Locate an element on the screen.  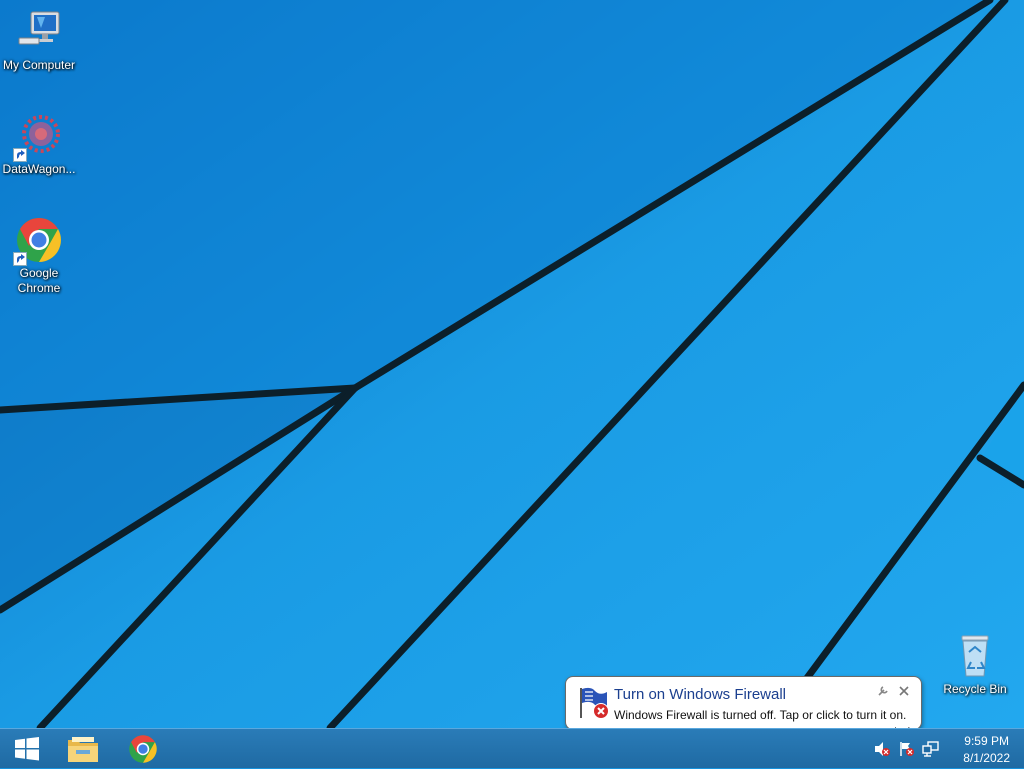
taskbar-clock: 9:59 PM 8/1/2022 is located at coordinates (986, 750).